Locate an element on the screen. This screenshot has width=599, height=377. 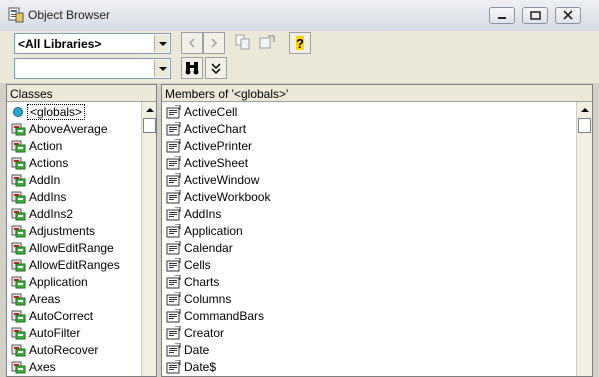
class-item-label: AllowEditRanges is located at coordinates (74, 265).